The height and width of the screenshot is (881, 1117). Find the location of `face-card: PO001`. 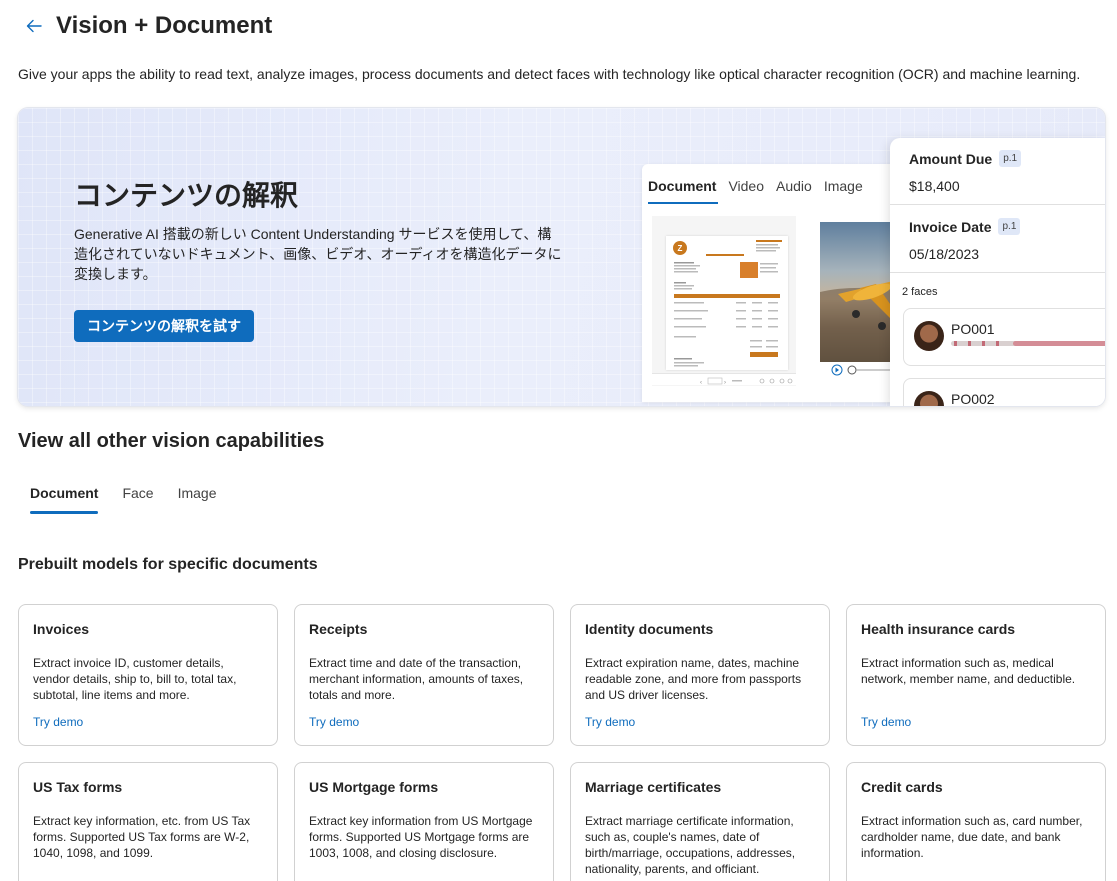

face-card: PO001 is located at coordinates (1004, 337).